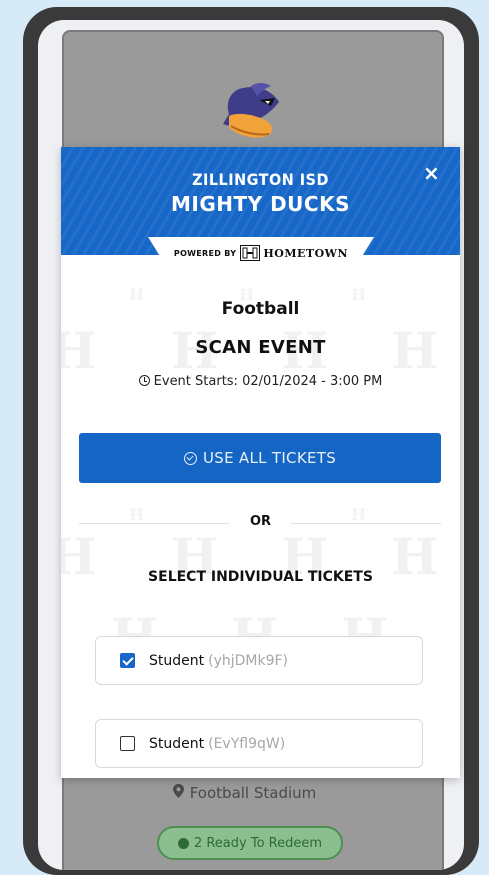 The image size is (489, 875). What do you see at coordinates (431, 173) in the screenshot?
I see `close-icon: ×` at bounding box center [431, 173].